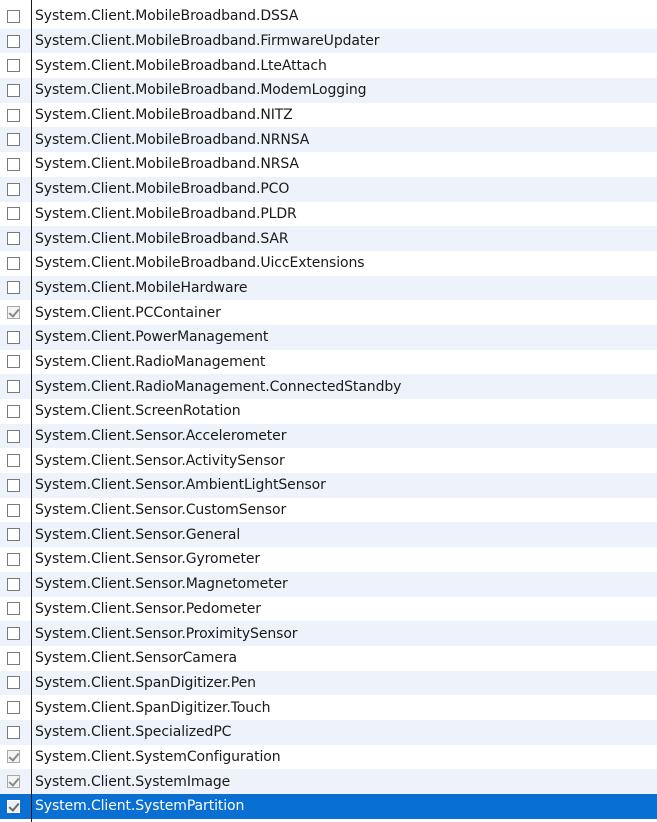 This screenshot has height=822, width=657. Describe the element at coordinates (328, 140) in the screenshot. I see `list-item: System.Client.MobileBroadband.NRNSA` at that location.